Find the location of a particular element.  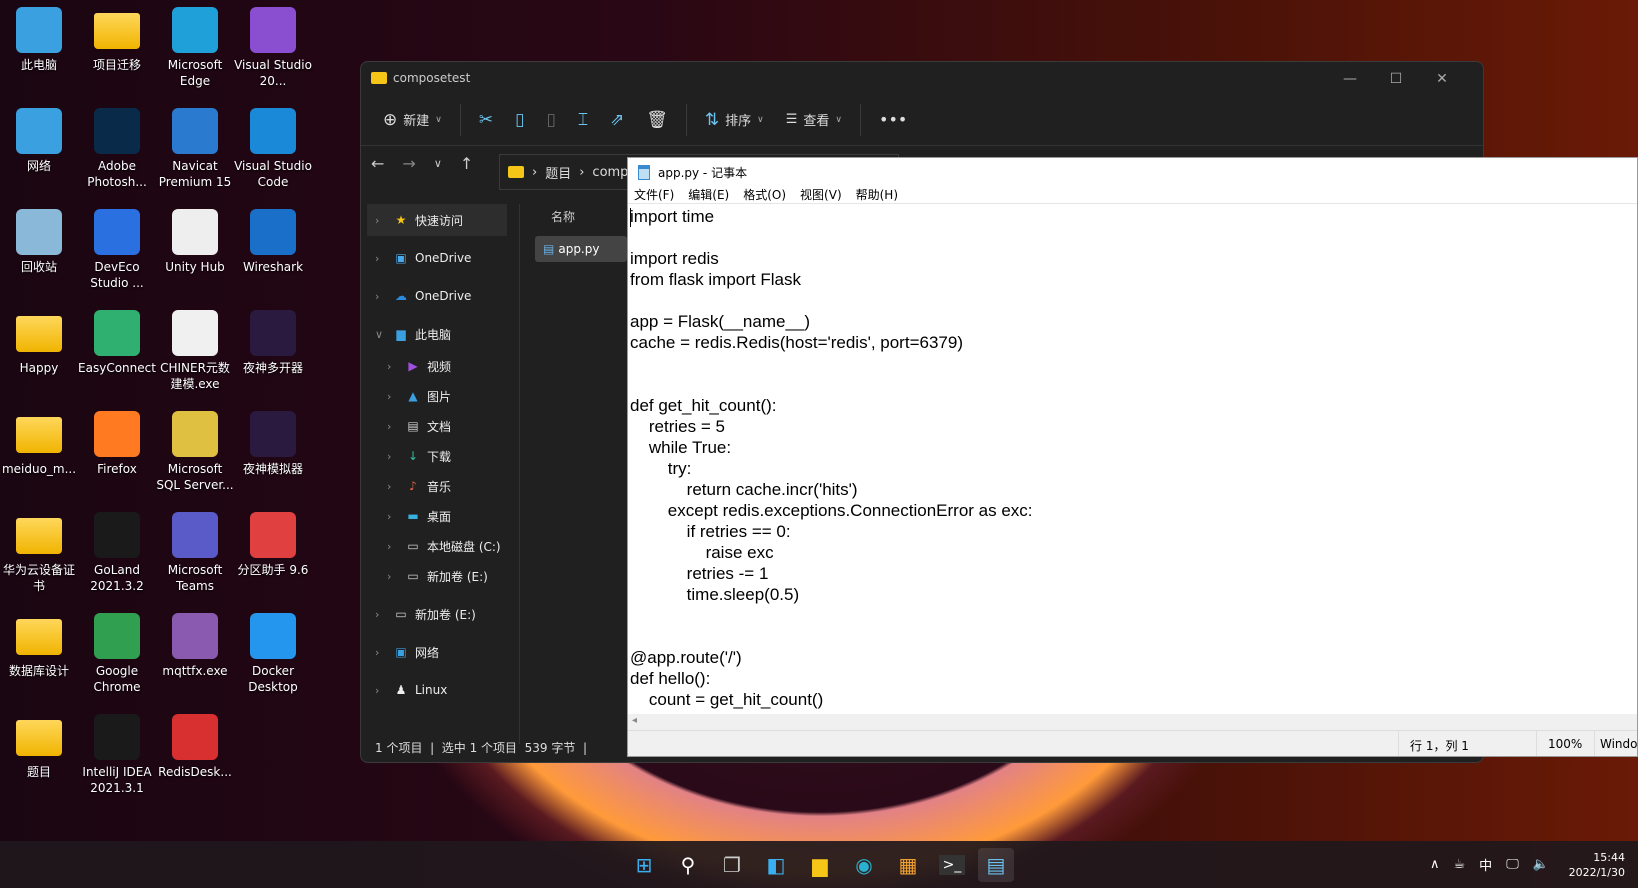

java-icon: ☕ is located at coordinates (1460, 864).